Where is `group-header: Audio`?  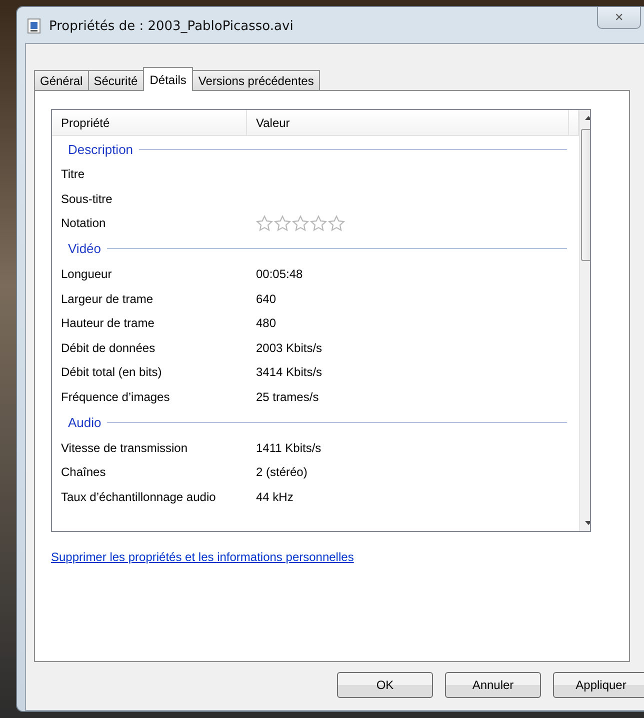 group-header: Audio is located at coordinates (85, 422).